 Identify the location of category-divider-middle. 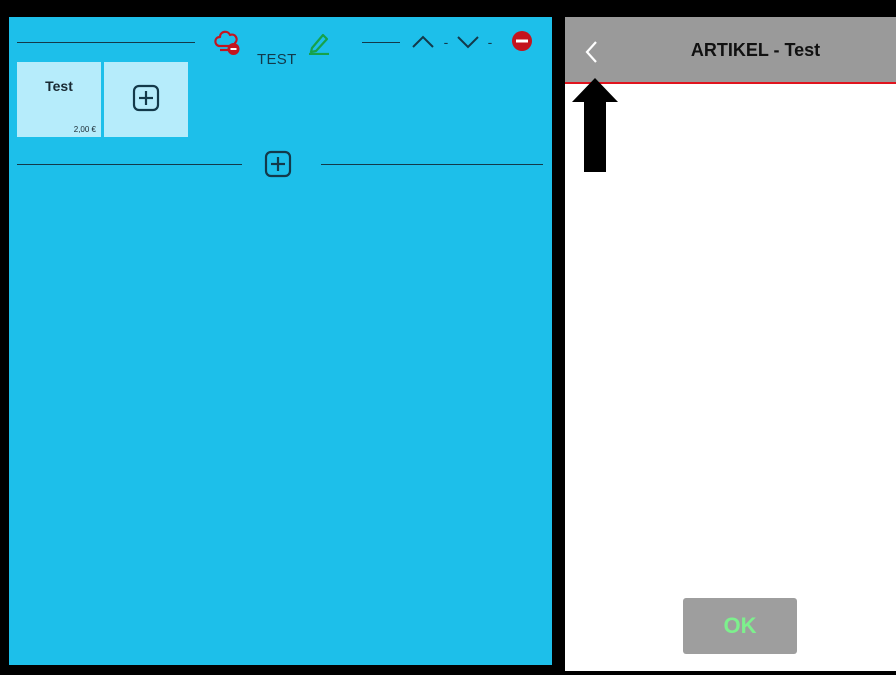
(381, 42).